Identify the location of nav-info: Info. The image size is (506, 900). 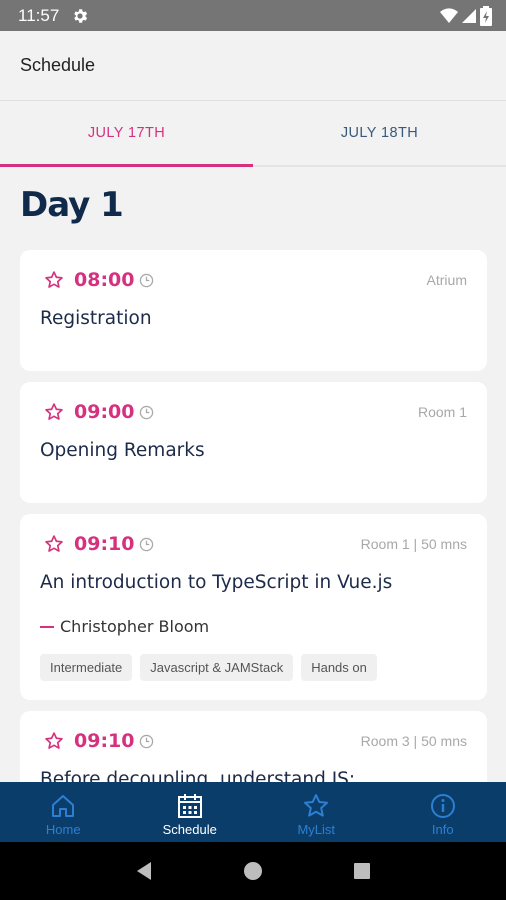
(443, 812).